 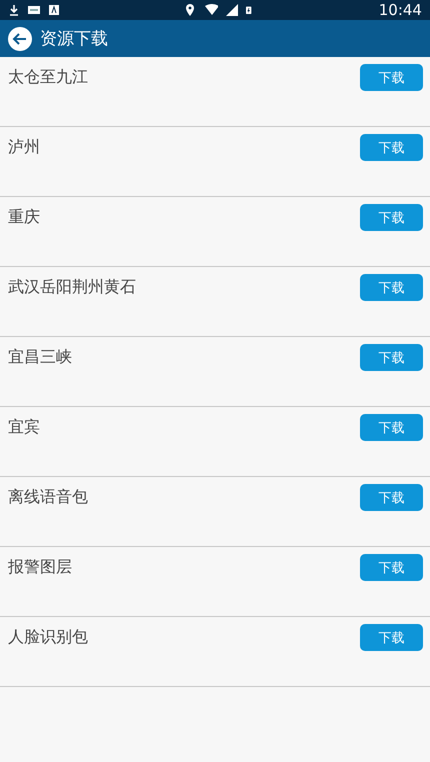 I want to click on resource-name: 宜昌三峡, so click(x=40, y=357).